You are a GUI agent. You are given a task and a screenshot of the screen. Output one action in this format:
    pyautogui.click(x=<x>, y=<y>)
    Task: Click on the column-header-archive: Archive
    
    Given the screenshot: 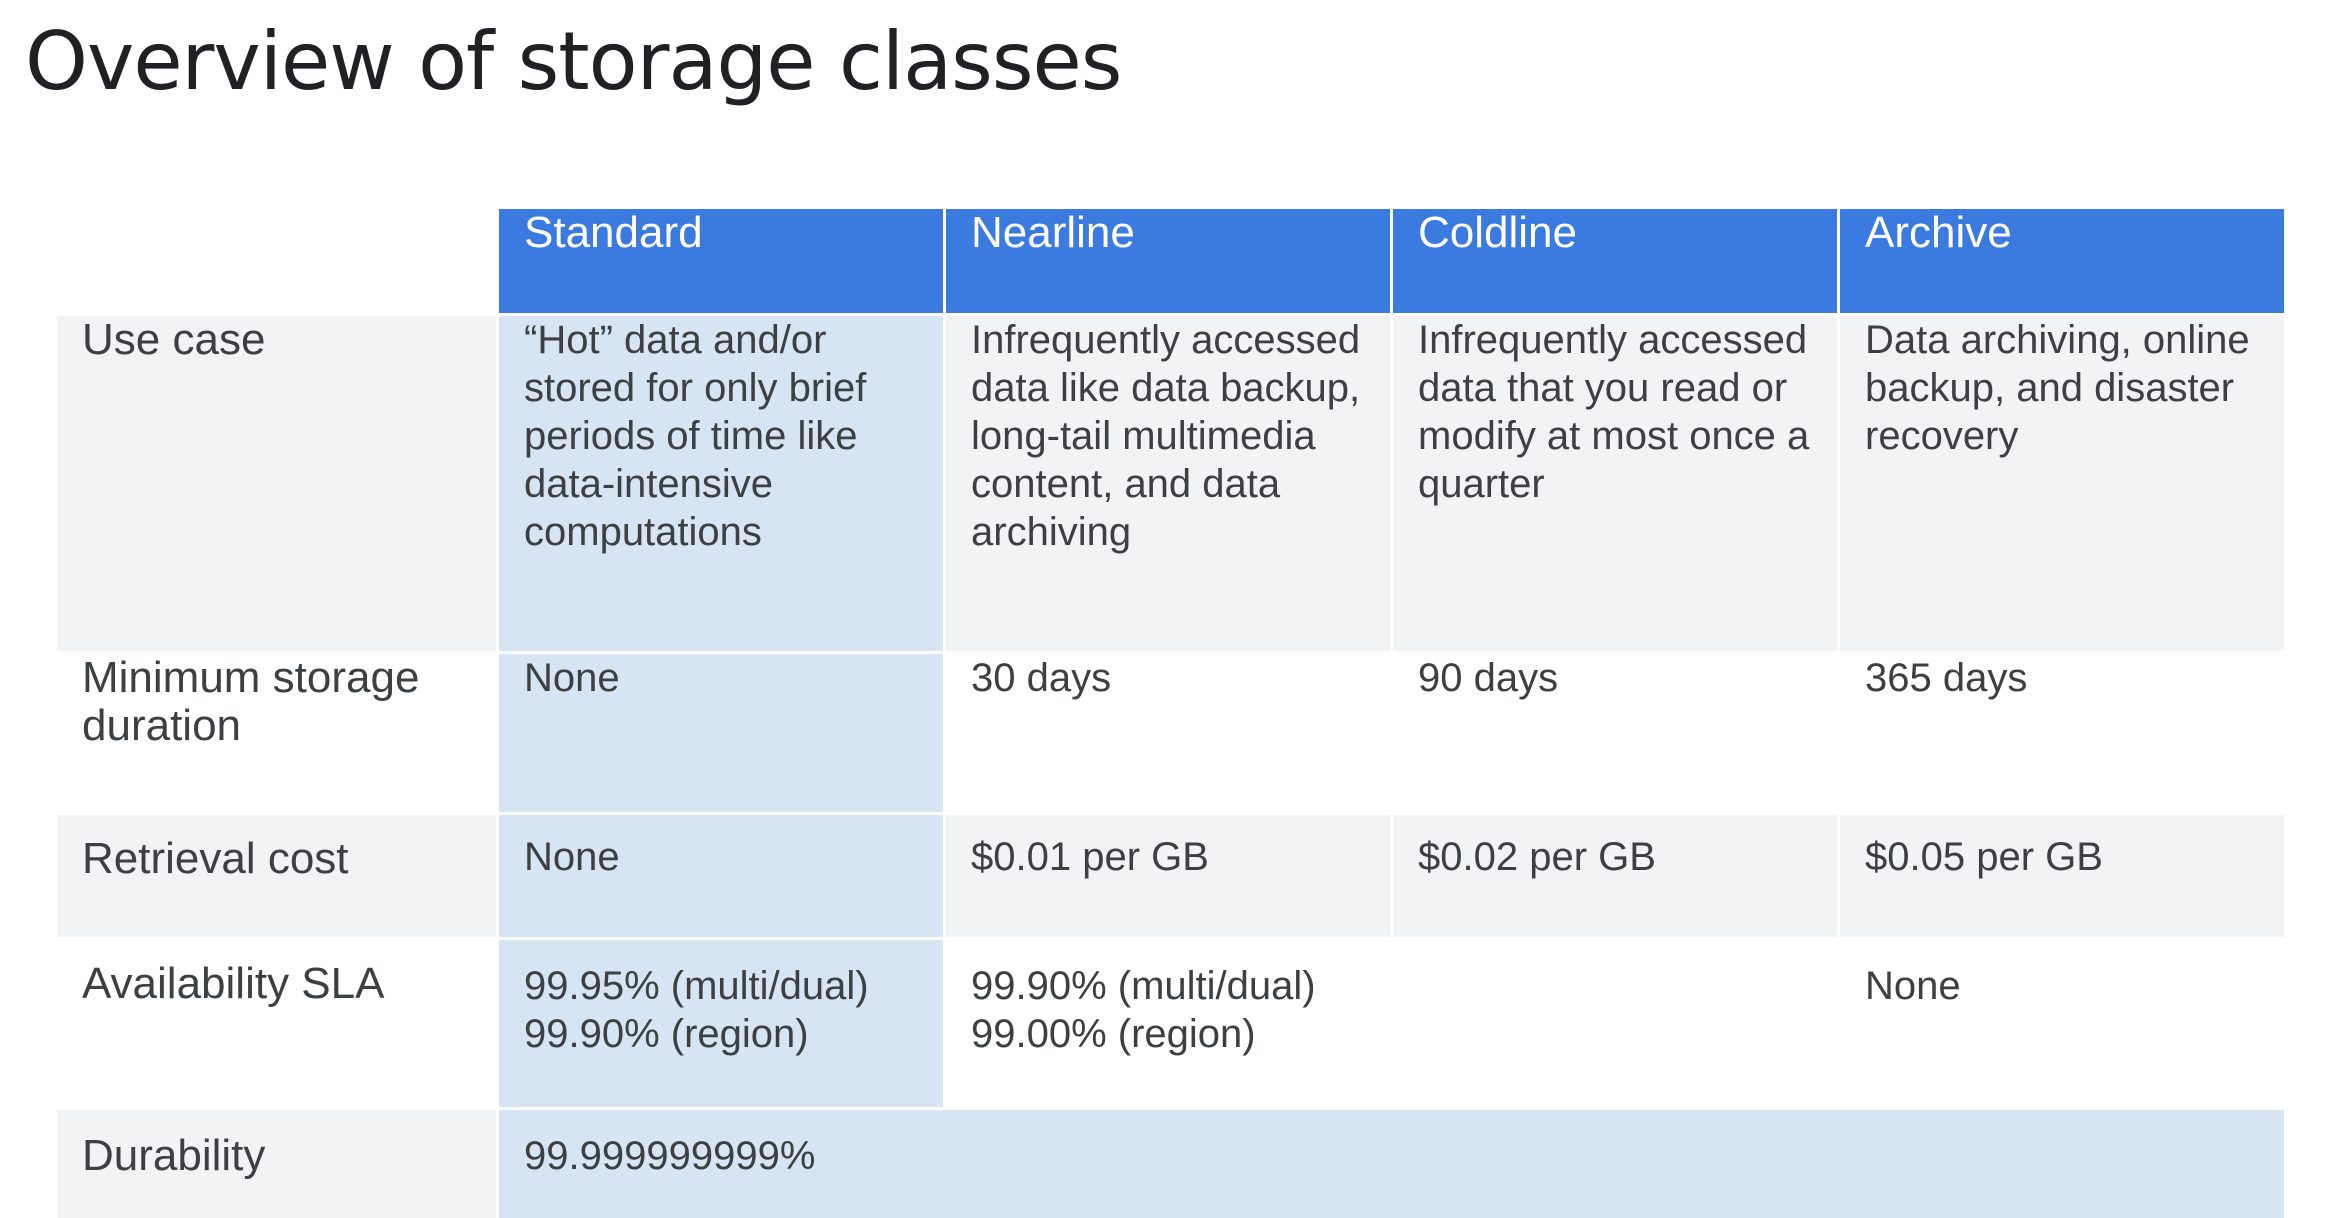 What is the action you would take?
    pyautogui.click(x=2062, y=261)
    